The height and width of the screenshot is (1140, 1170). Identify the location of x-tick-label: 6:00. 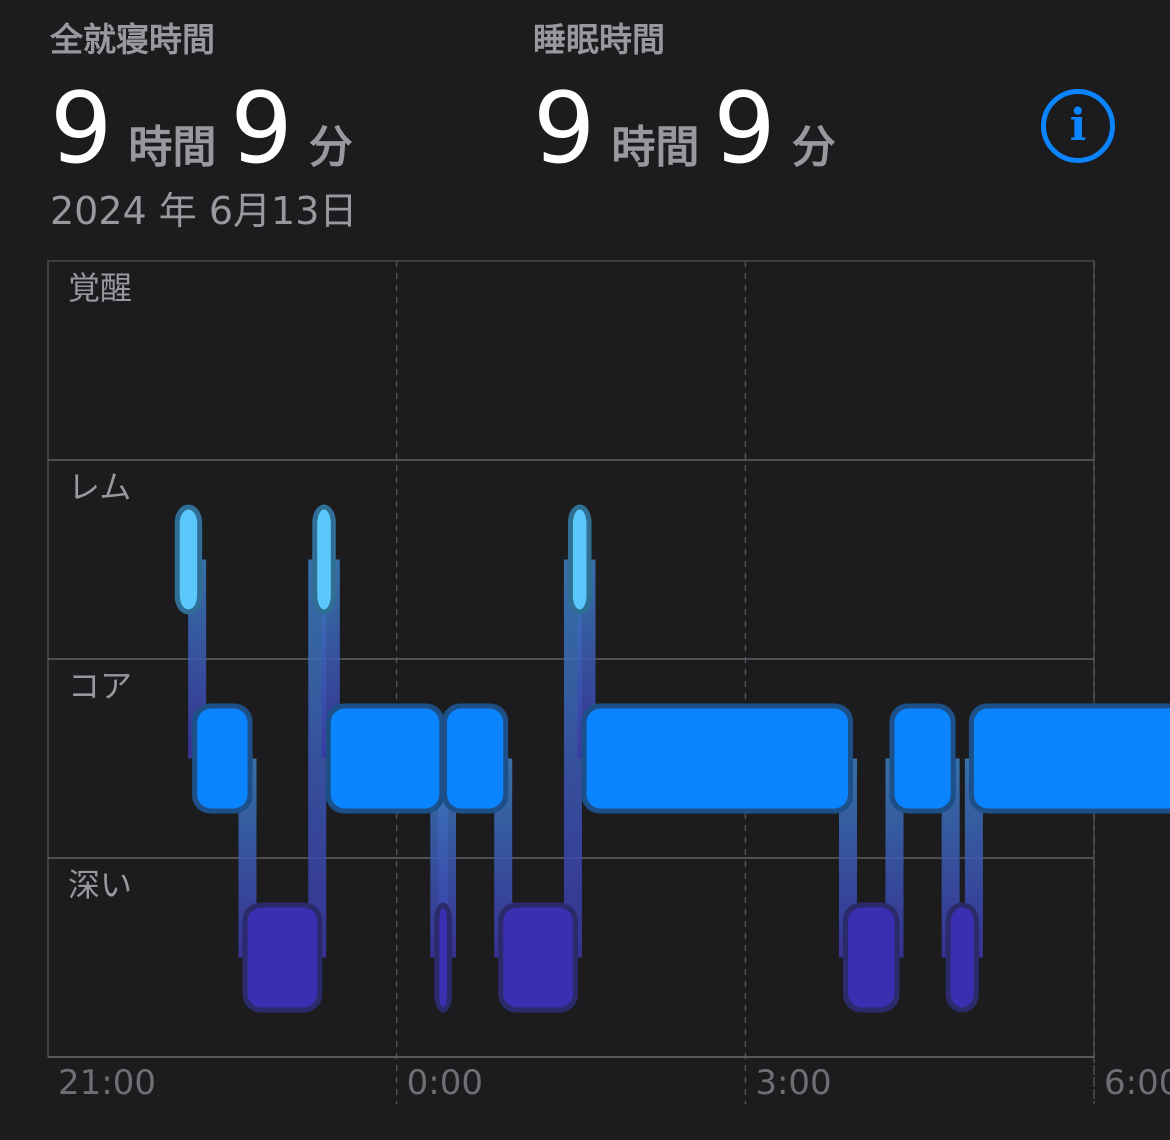
(1137, 1083).